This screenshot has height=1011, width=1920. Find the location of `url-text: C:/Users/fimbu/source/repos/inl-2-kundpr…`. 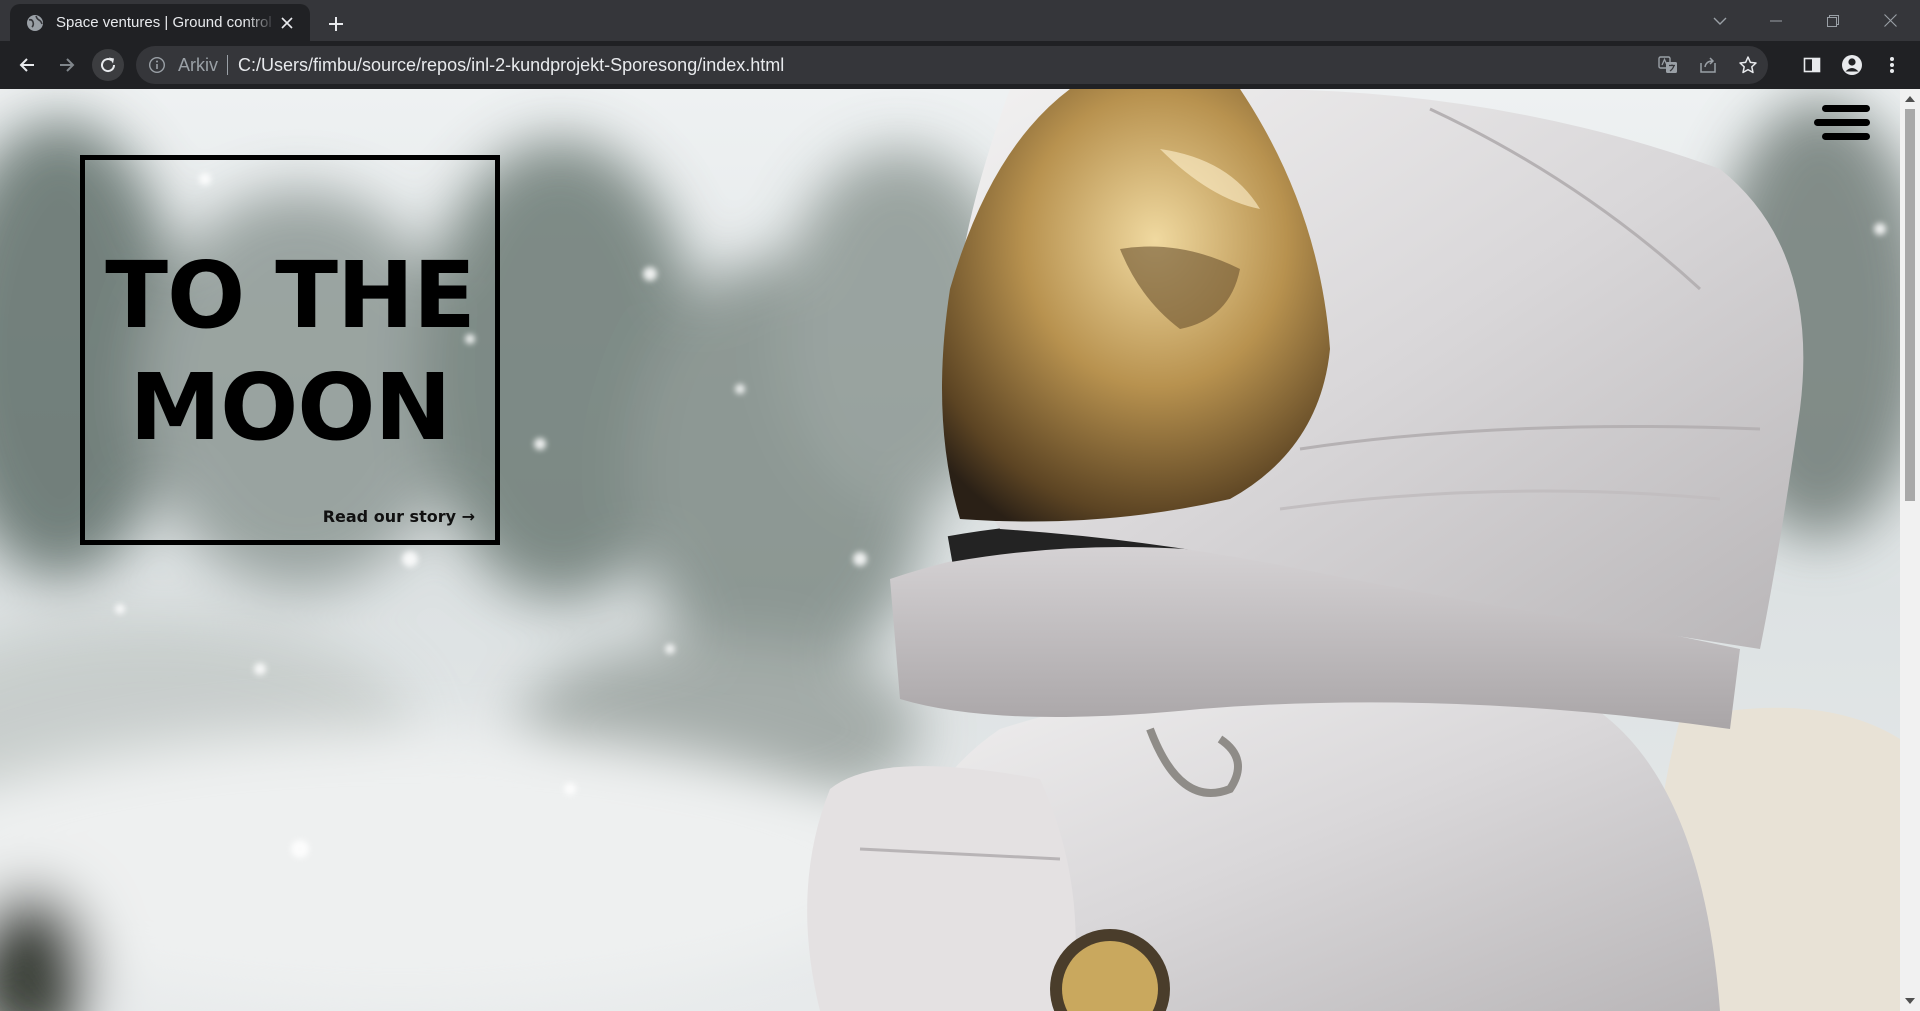

url-text: C:/Users/fimbu/source/repos/inl-2-kundpr… is located at coordinates (511, 65).